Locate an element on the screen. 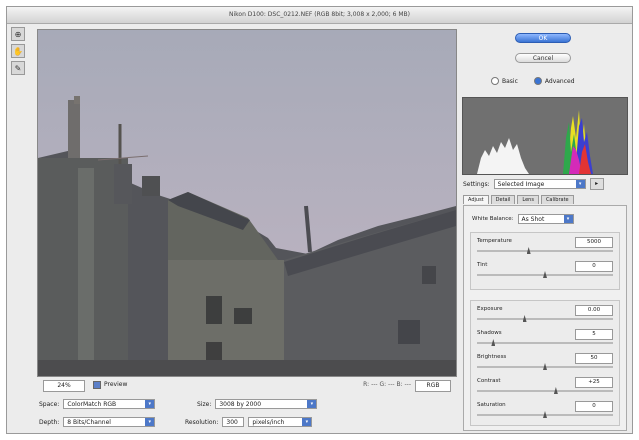 The height and width of the screenshot is (440, 639). slider-label: Contrast is located at coordinates (489, 381).